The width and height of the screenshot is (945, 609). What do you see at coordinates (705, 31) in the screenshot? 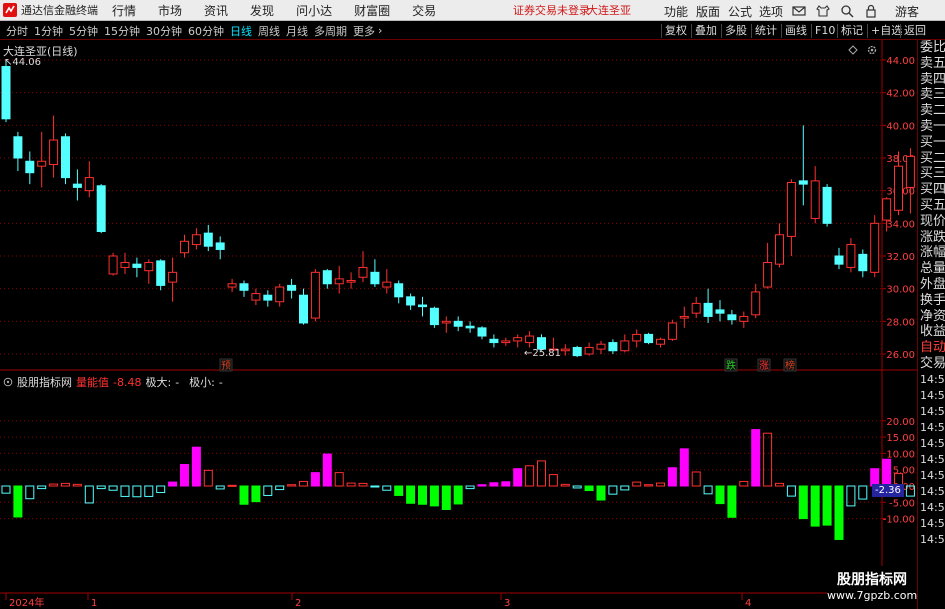
I see `toolbar-overlay: 叠加` at bounding box center [705, 31].